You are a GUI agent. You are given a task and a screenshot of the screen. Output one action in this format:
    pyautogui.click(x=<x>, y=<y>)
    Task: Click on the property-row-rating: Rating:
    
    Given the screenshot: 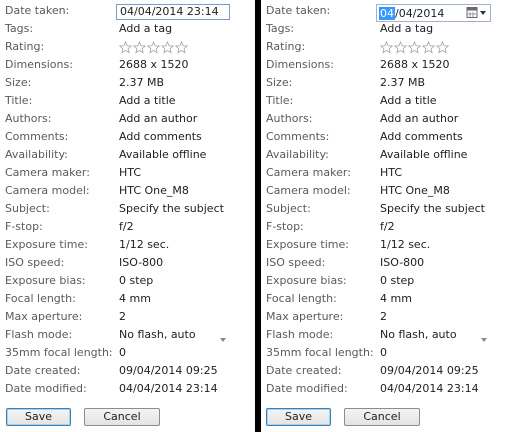 What is the action you would take?
    pyautogui.click(x=388, y=47)
    